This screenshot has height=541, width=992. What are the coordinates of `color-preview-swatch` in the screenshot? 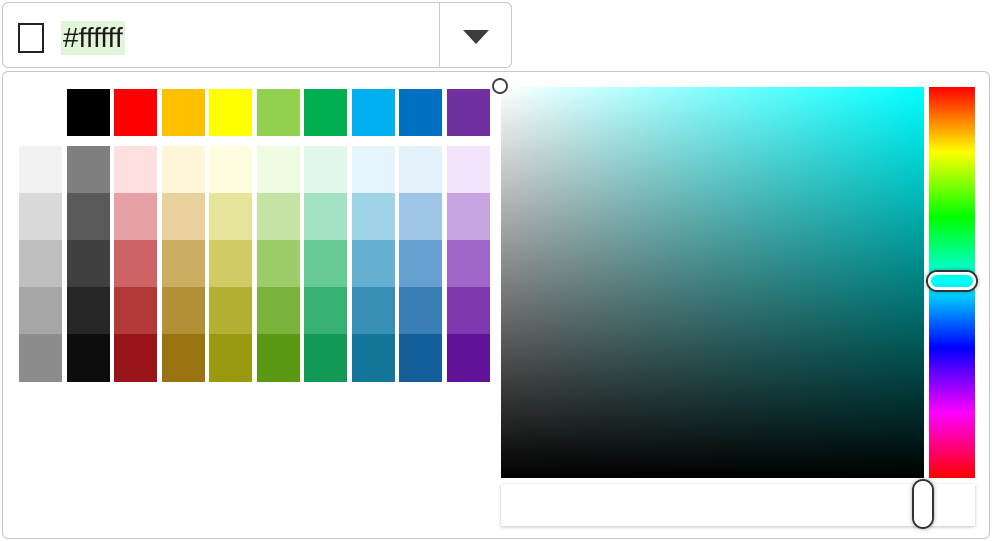 It's located at (31, 38).